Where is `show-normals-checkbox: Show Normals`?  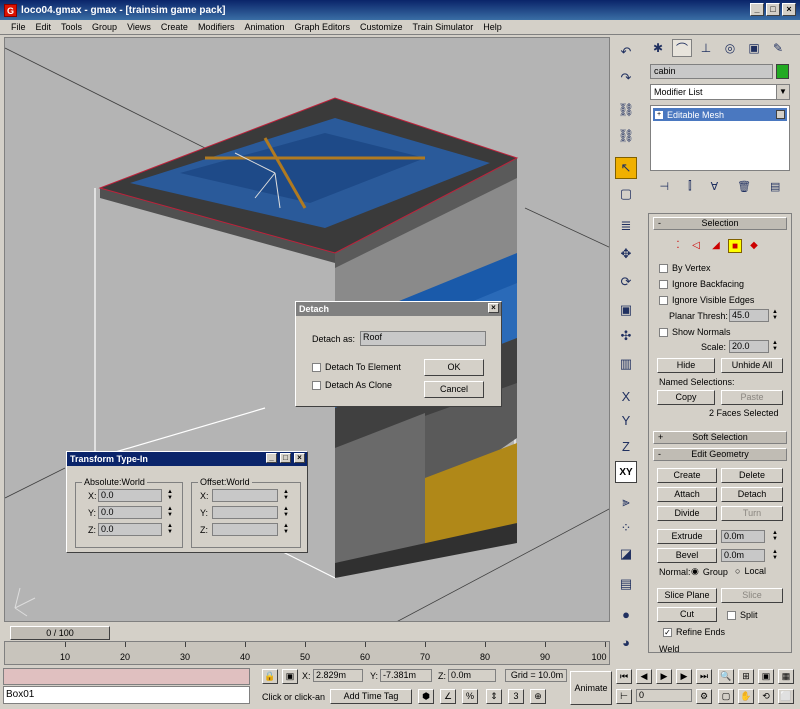 show-normals-checkbox: Show Normals is located at coordinates (695, 332).